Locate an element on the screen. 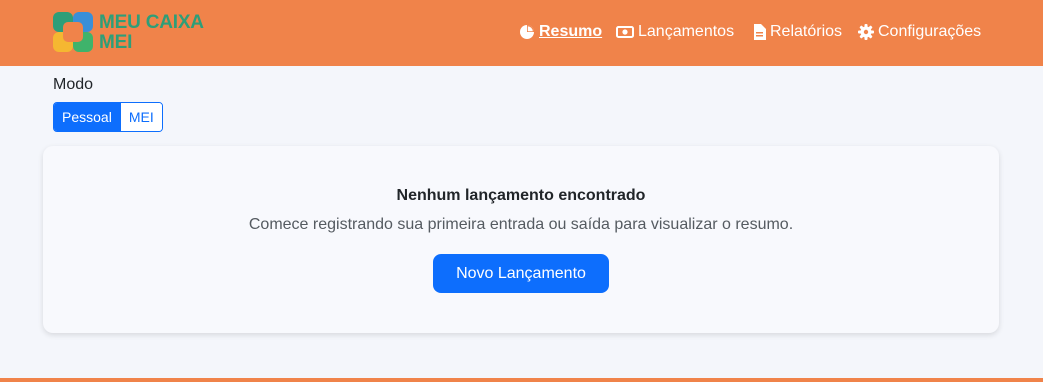 The width and height of the screenshot is (1043, 382). nav-item-label: Resumo is located at coordinates (571, 31).